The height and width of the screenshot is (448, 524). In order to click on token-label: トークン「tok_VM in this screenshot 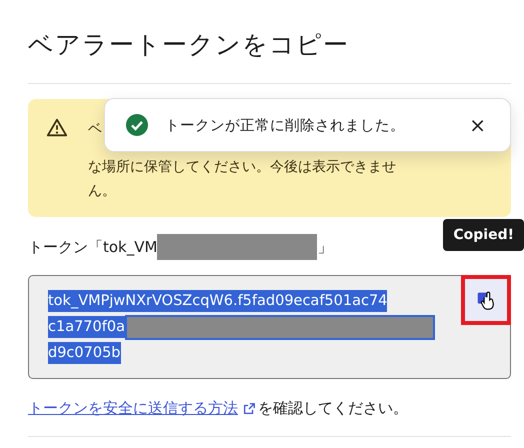, I will do `click(93, 247)`.